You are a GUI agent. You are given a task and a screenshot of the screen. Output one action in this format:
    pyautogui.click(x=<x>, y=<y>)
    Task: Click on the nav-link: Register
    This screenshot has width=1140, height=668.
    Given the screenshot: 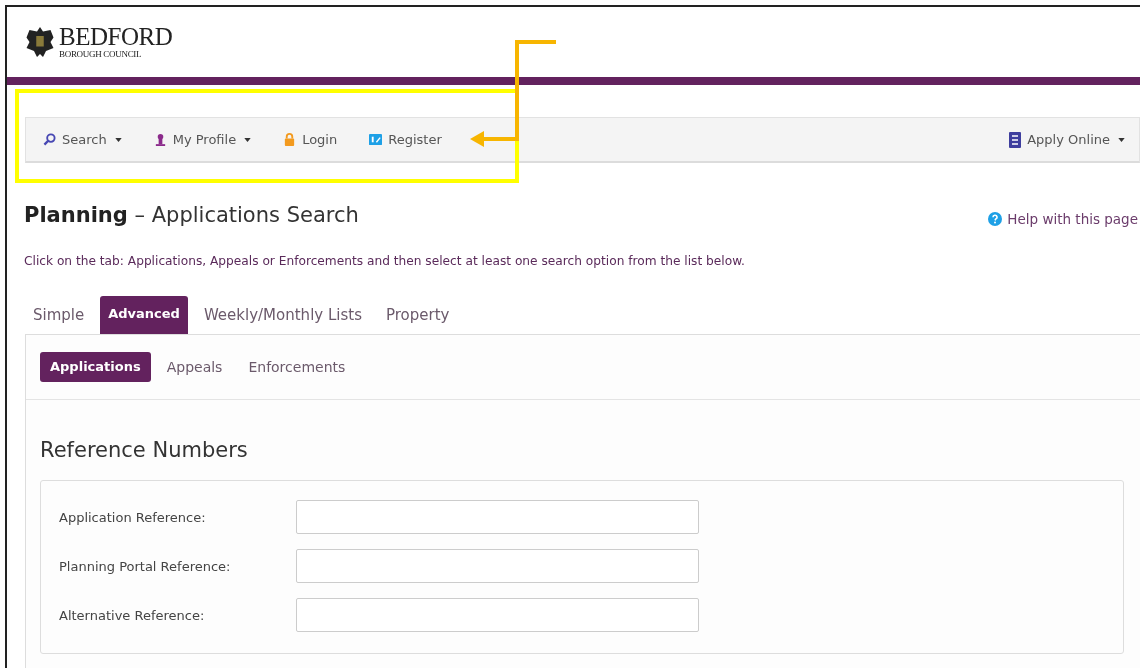 What is the action you would take?
    pyautogui.click(x=405, y=139)
    